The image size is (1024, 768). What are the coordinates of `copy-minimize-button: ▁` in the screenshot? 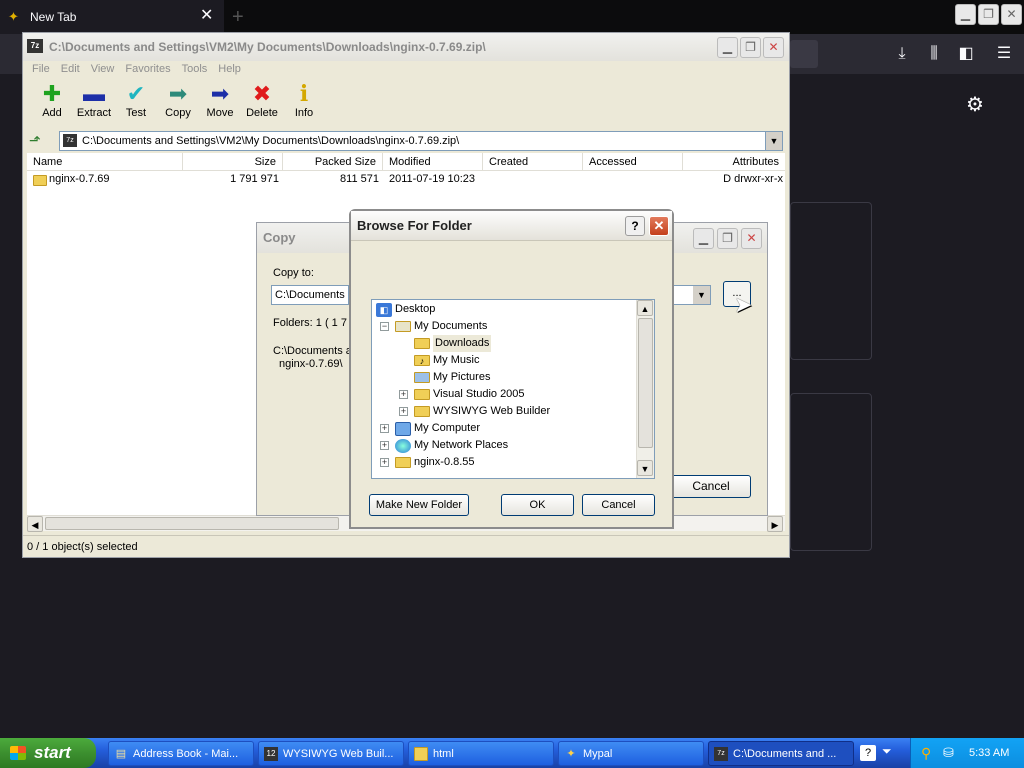 It's located at (703, 238).